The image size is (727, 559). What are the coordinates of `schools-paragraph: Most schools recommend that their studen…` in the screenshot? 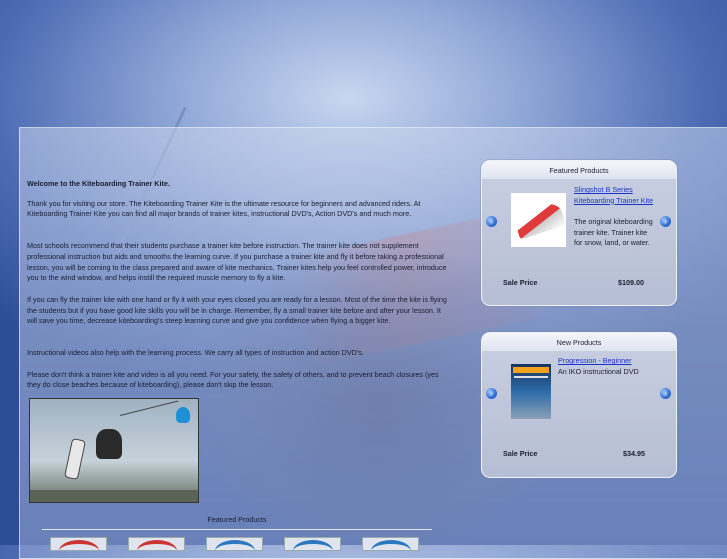 It's located at (237, 262).